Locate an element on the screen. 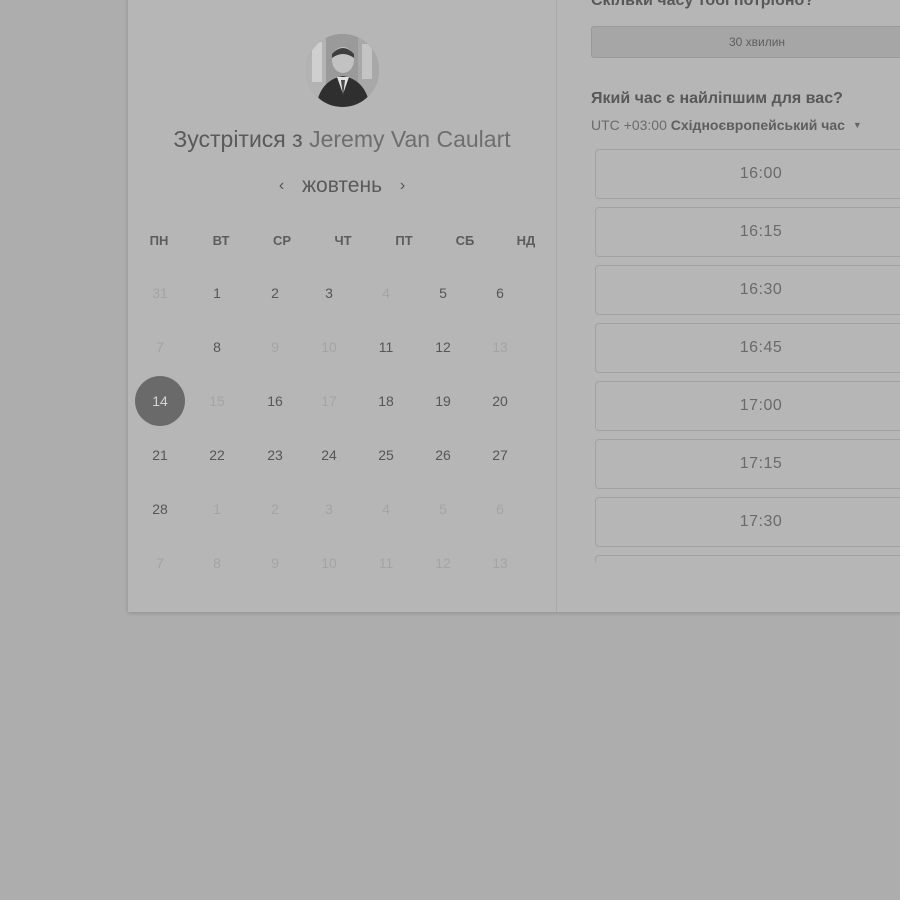 This screenshot has width=900, height=900. calendar-day: 31 is located at coordinates (160, 293).